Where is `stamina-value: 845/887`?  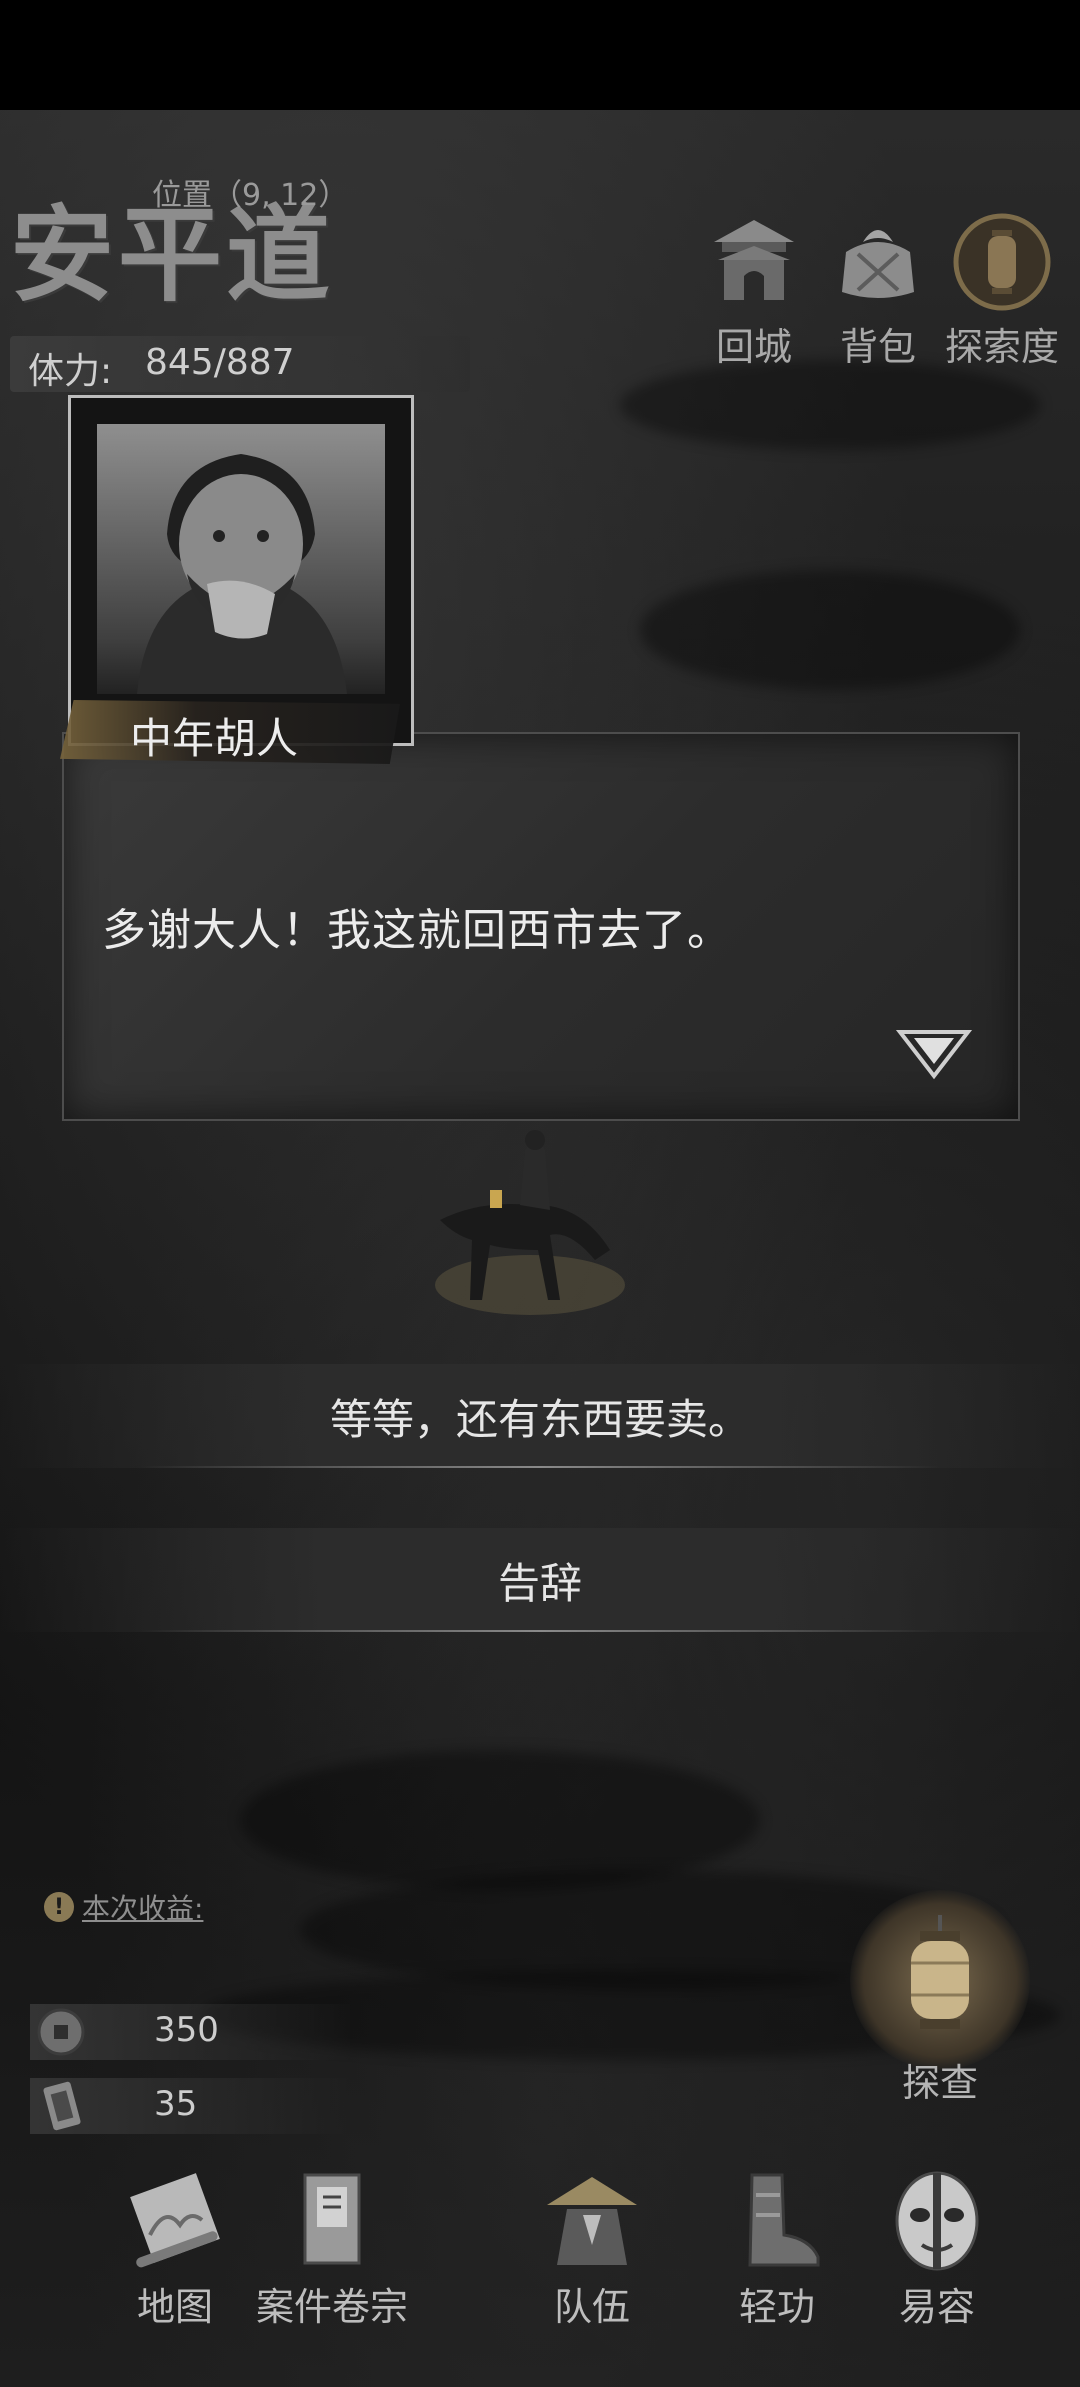
stamina-value: 845/887 is located at coordinates (220, 362).